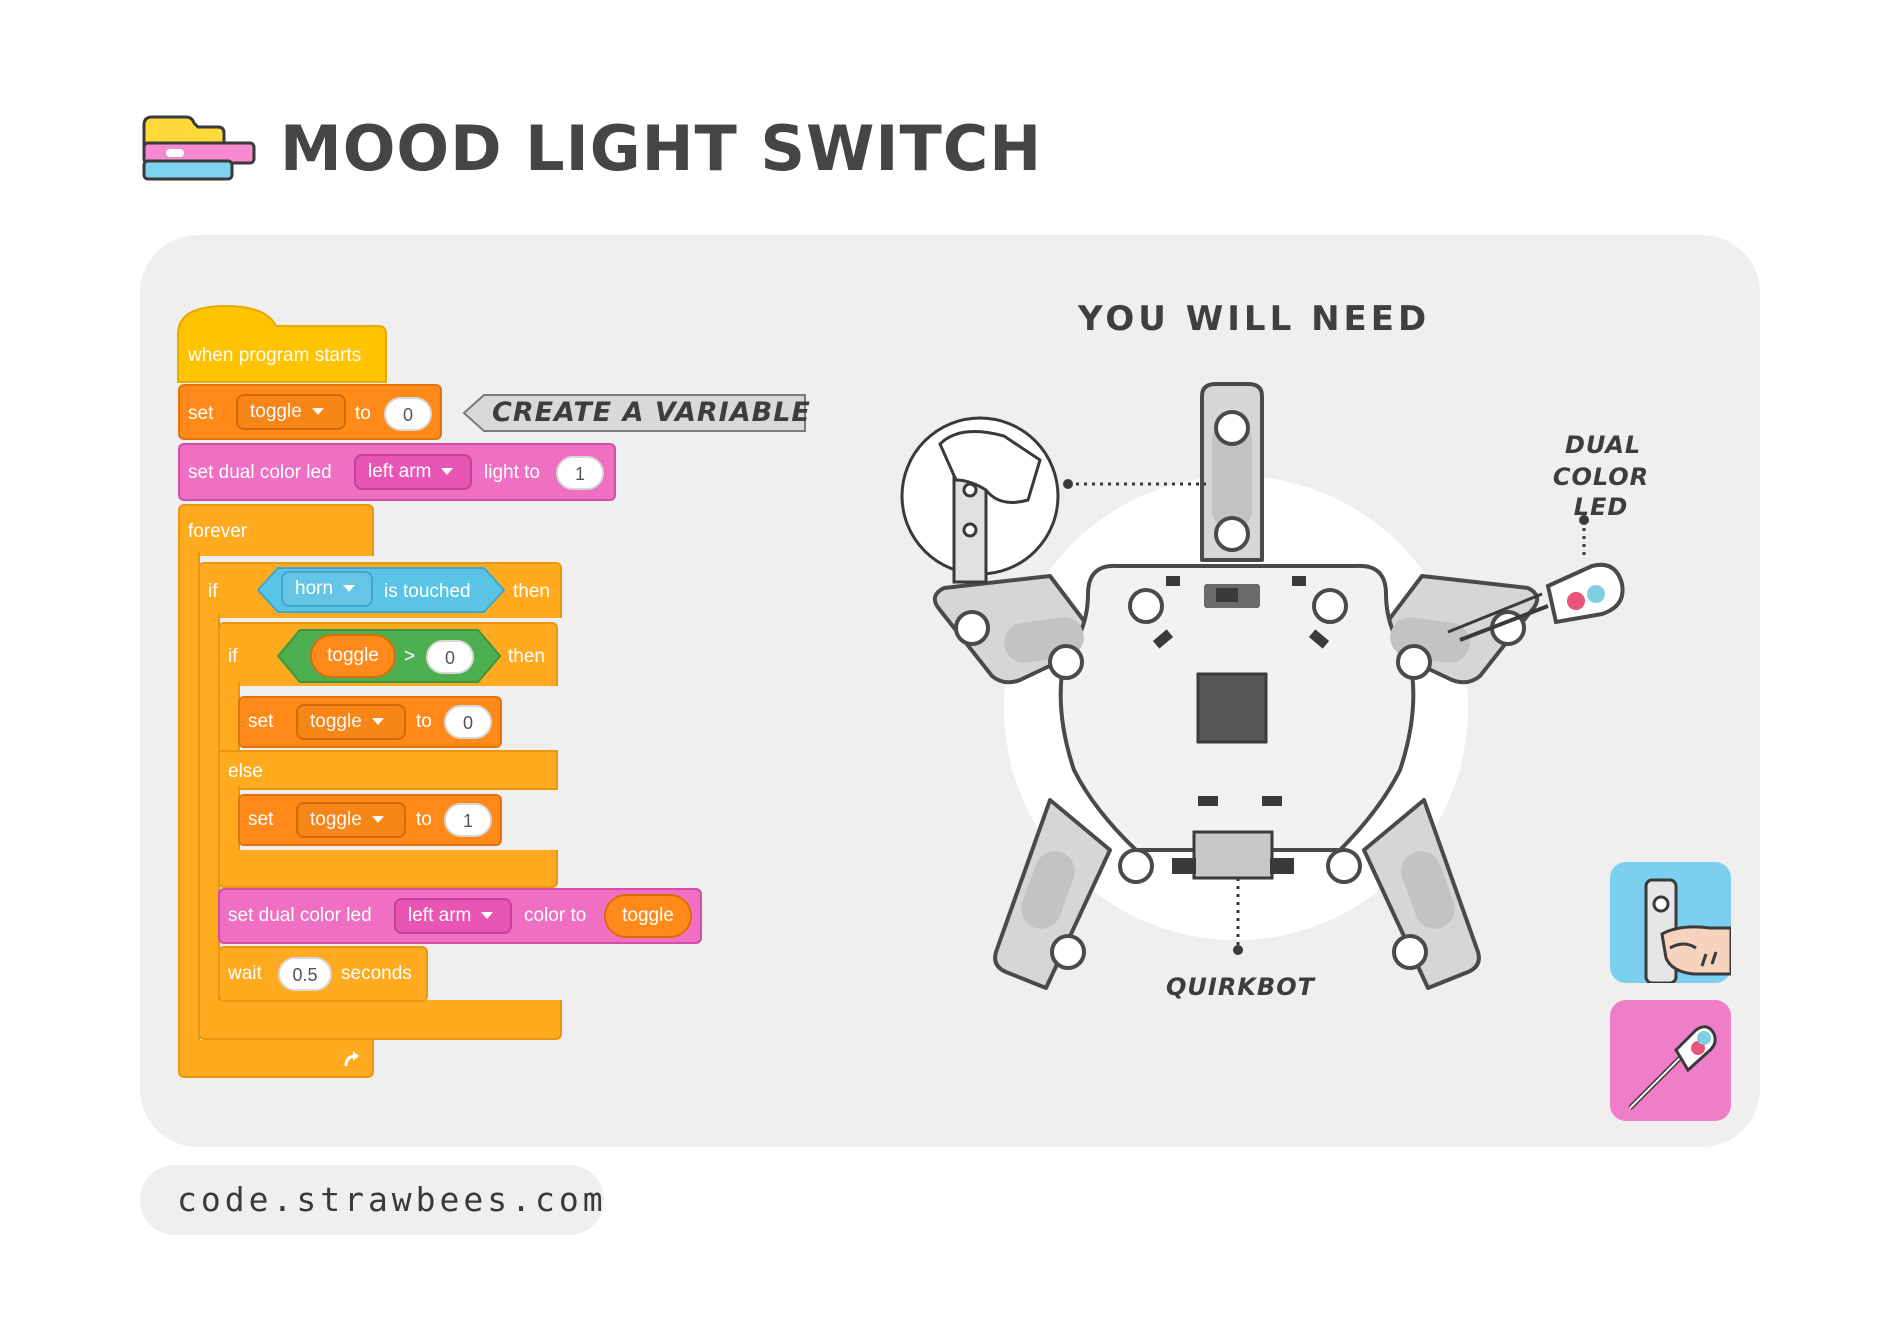 The height and width of the screenshot is (1341, 1891). What do you see at coordinates (209, 809) in the screenshot?
I see `if-horn-arm` at bounding box center [209, 809].